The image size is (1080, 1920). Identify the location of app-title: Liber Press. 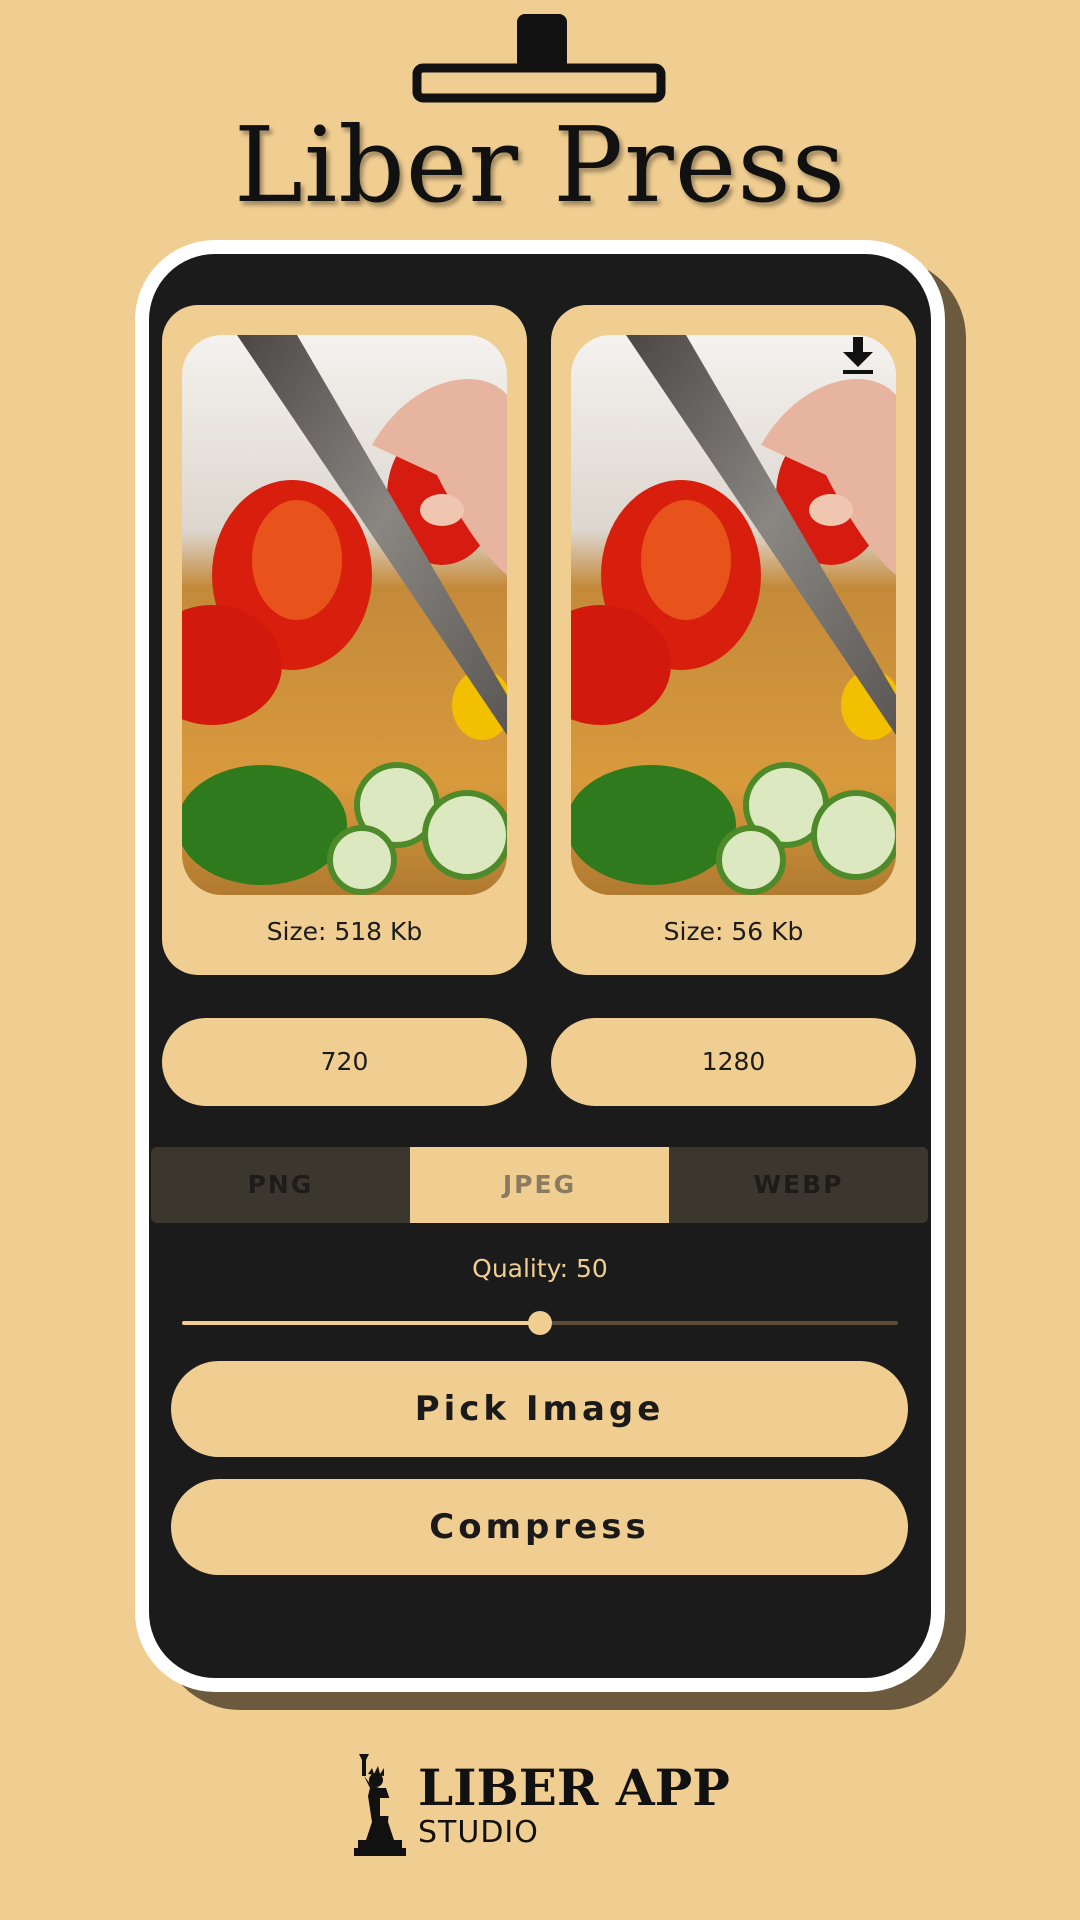
(540, 165).